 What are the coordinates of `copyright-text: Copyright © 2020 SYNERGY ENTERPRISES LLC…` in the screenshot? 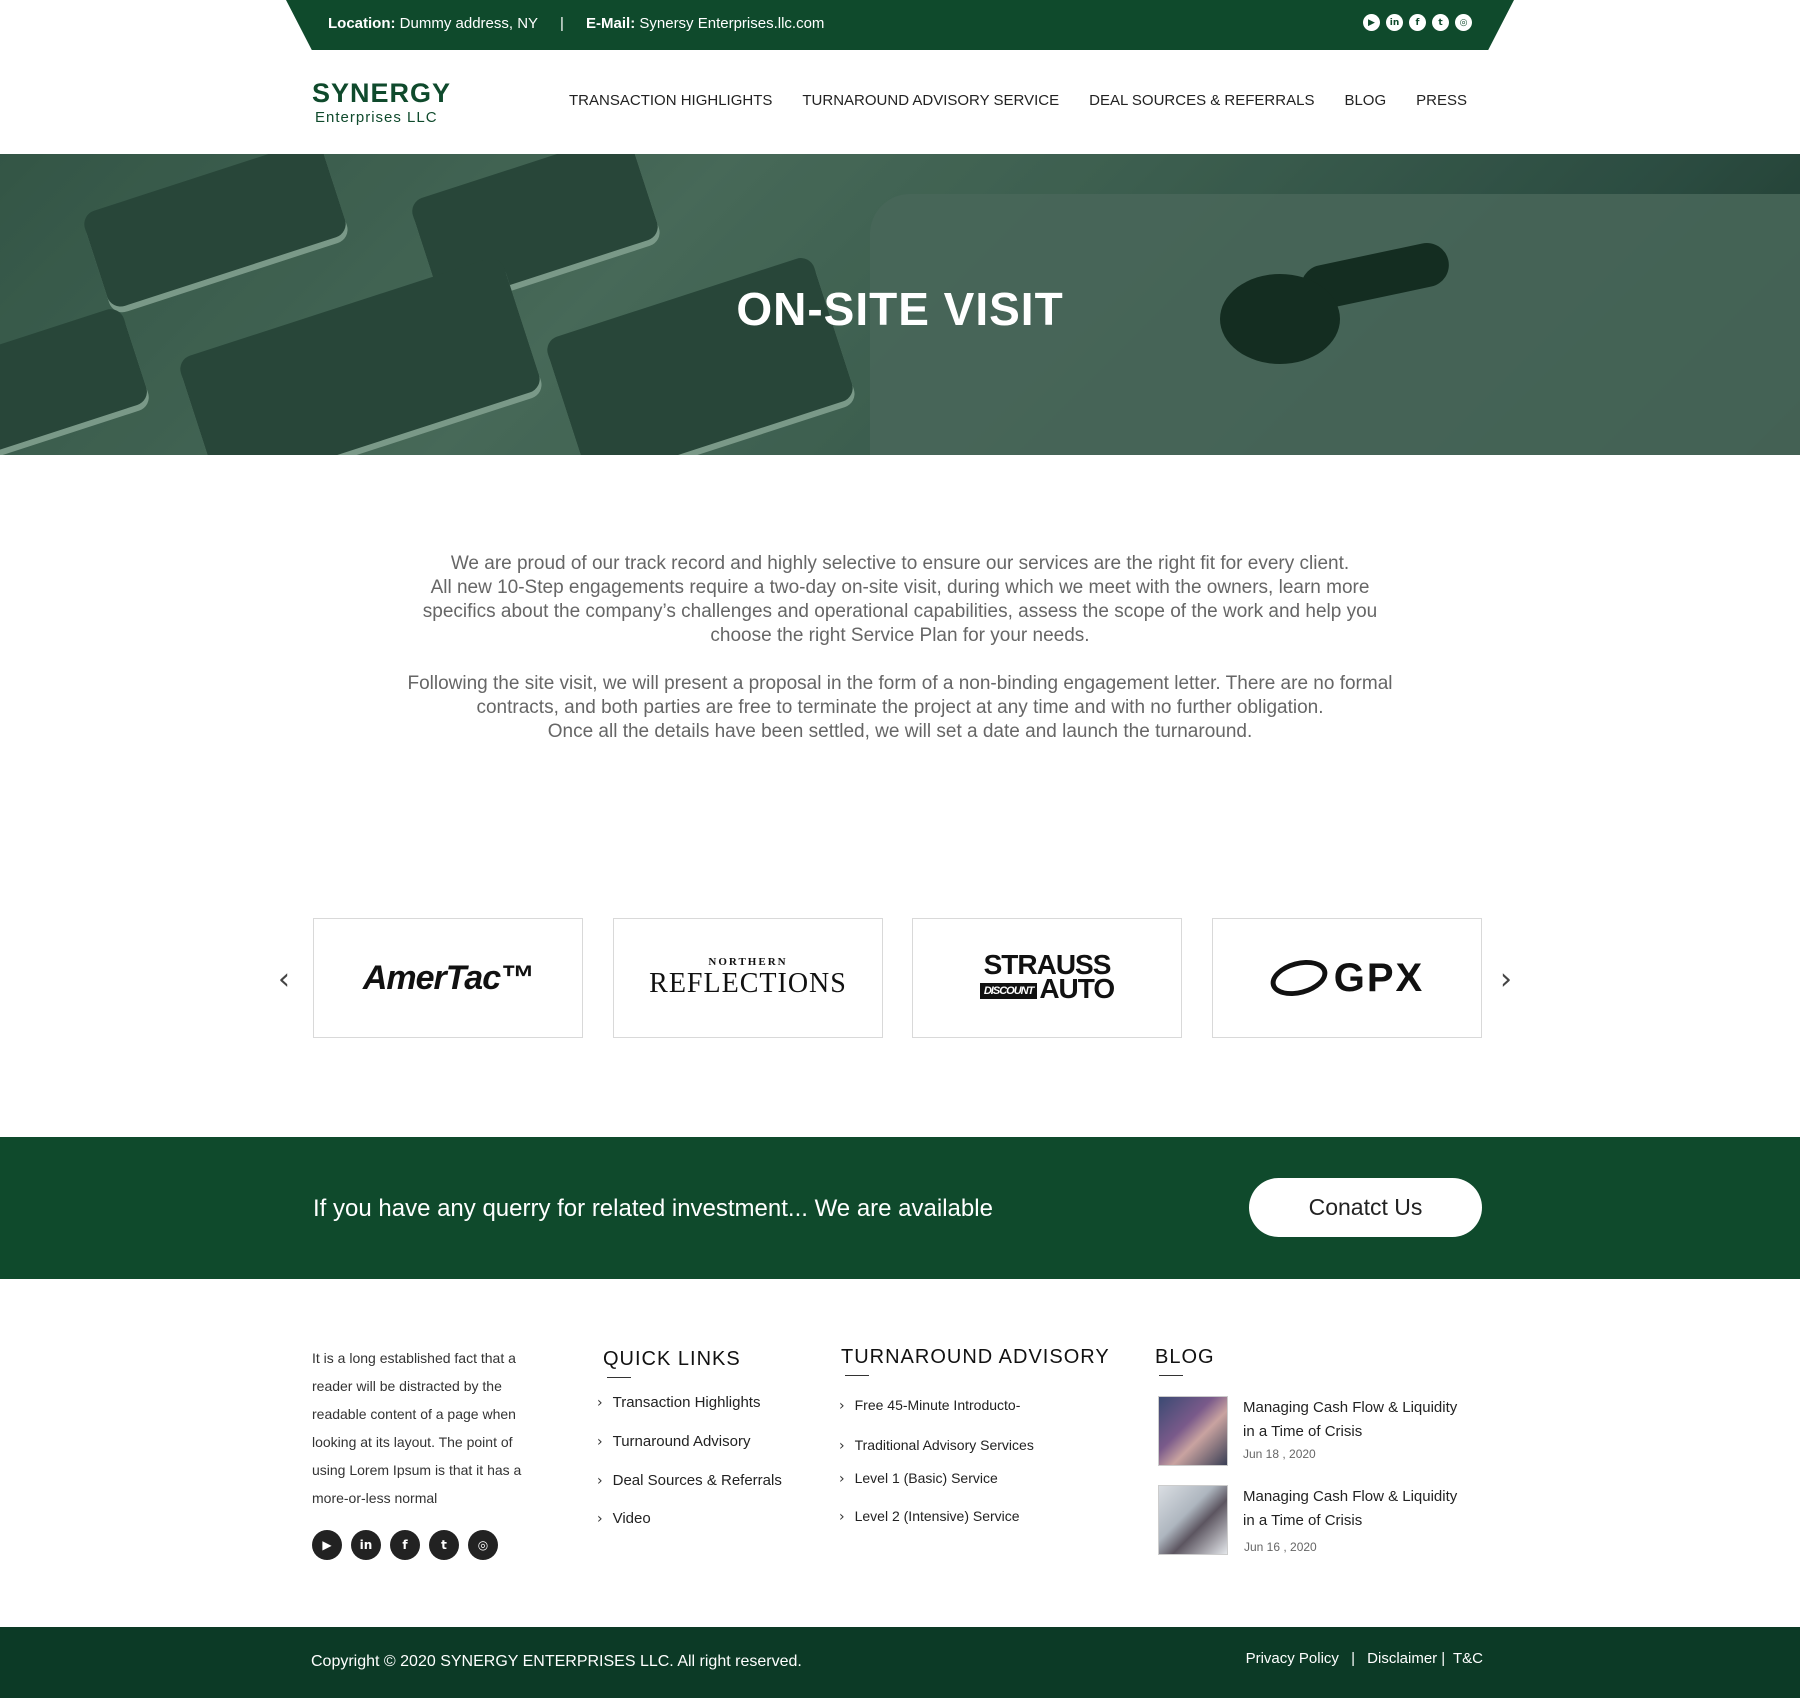 It's located at (556, 1661).